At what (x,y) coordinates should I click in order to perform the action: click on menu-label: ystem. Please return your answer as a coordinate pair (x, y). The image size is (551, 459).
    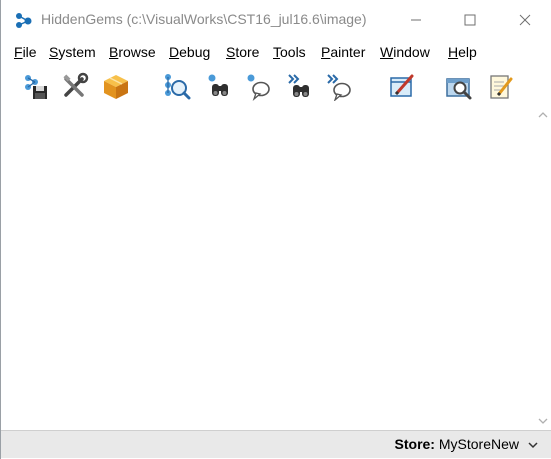
    Looking at the image, I should click on (77, 52).